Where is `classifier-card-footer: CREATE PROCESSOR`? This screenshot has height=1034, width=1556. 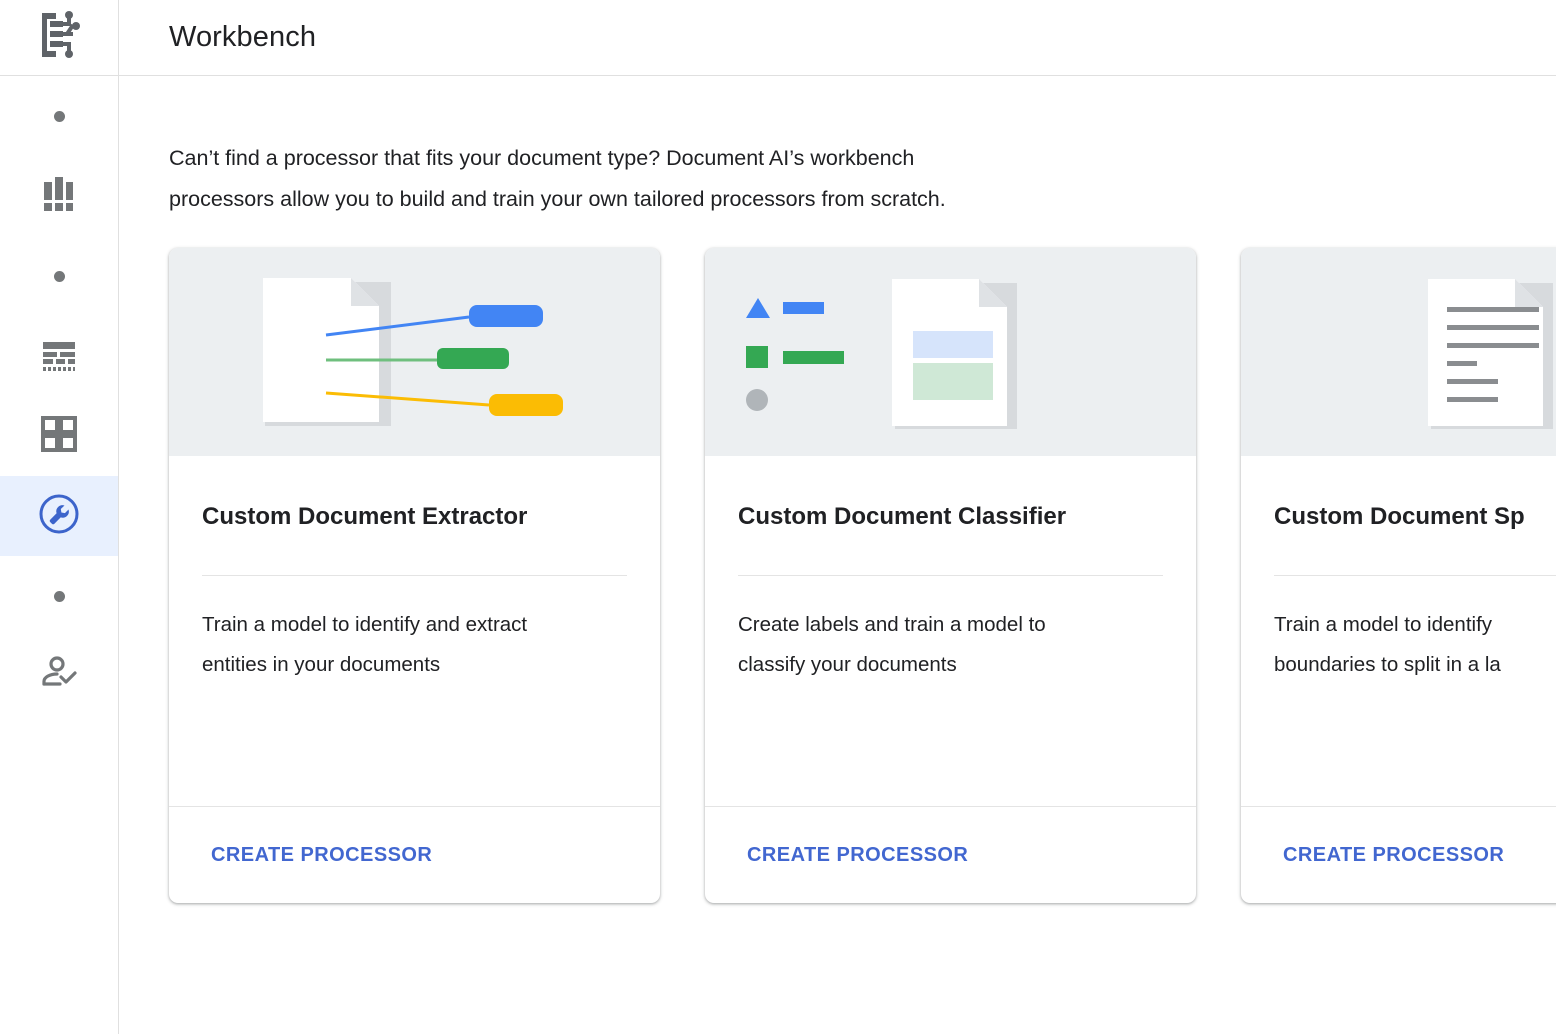
classifier-card-footer: CREATE PROCESSOR is located at coordinates (950, 854).